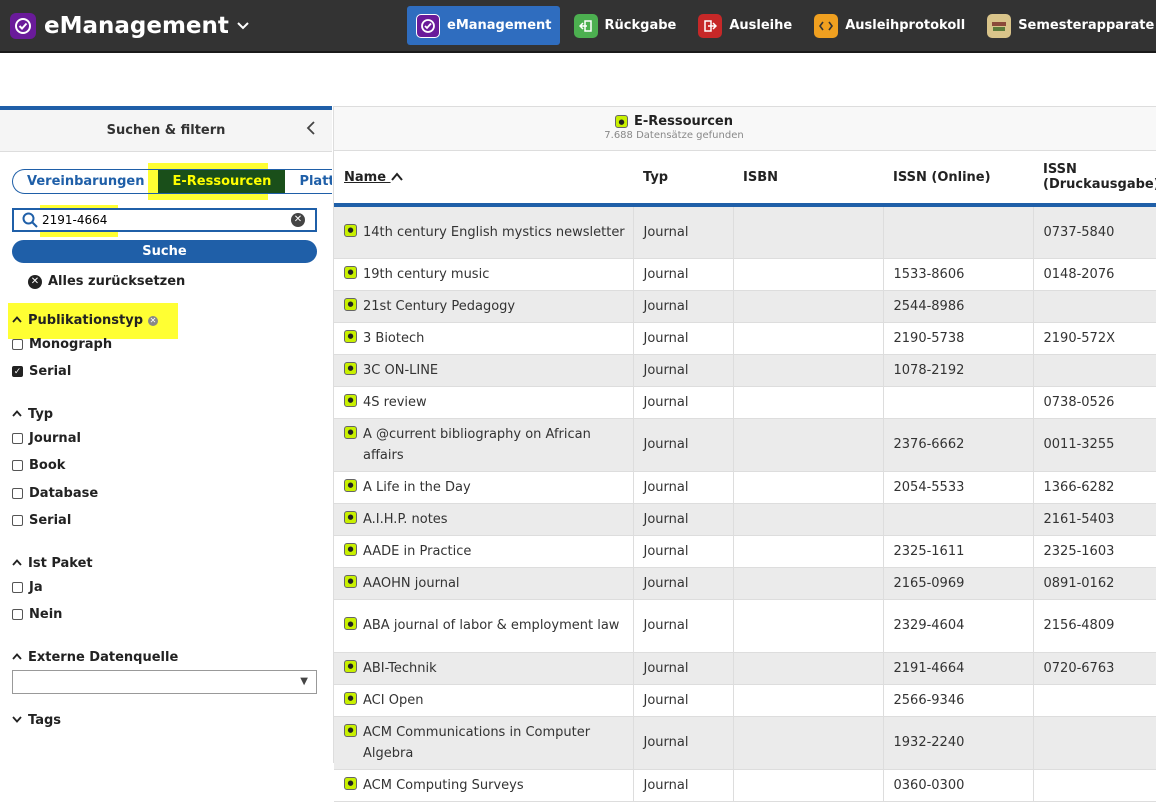 The height and width of the screenshot is (802, 1156). Describe the element at coordinates (488, 551) in the screenshot. I see `resource-name: ● AADE in Practice` at that location.